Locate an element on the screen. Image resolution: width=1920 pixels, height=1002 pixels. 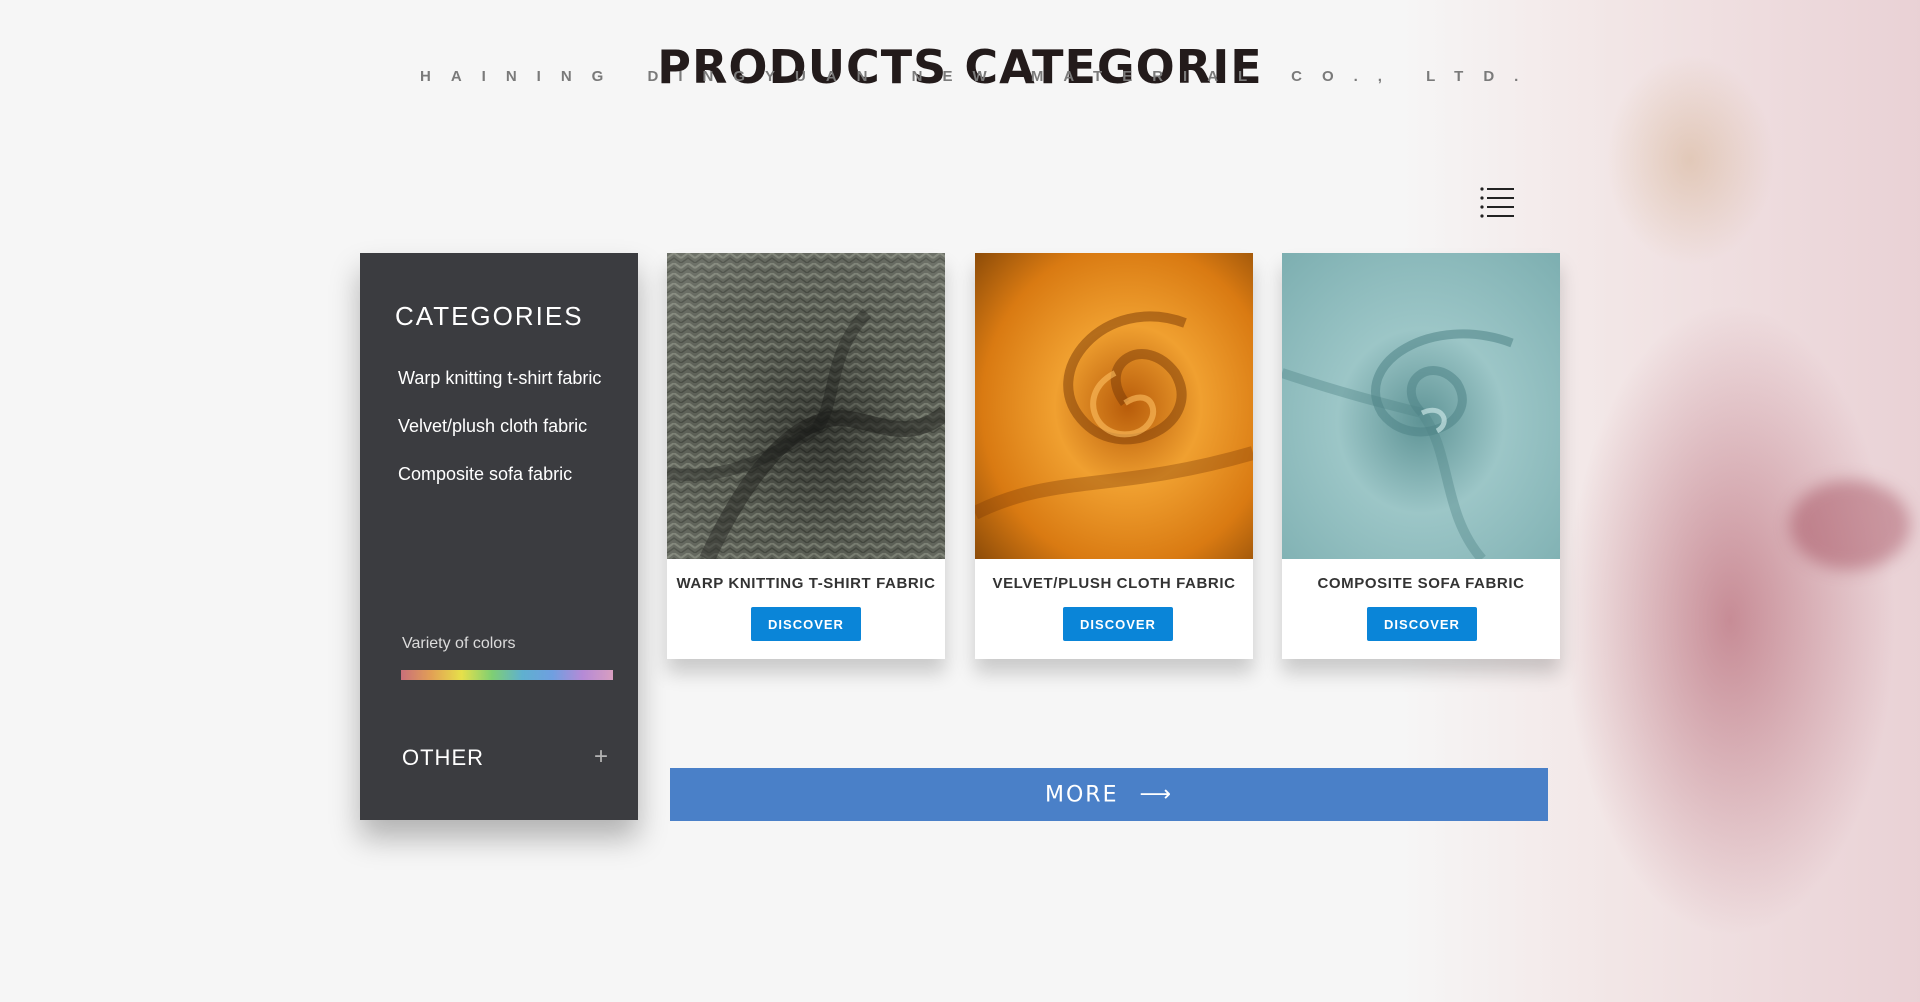
arrow-right-icon: ⟶ is located at coordinates (1156, 795).